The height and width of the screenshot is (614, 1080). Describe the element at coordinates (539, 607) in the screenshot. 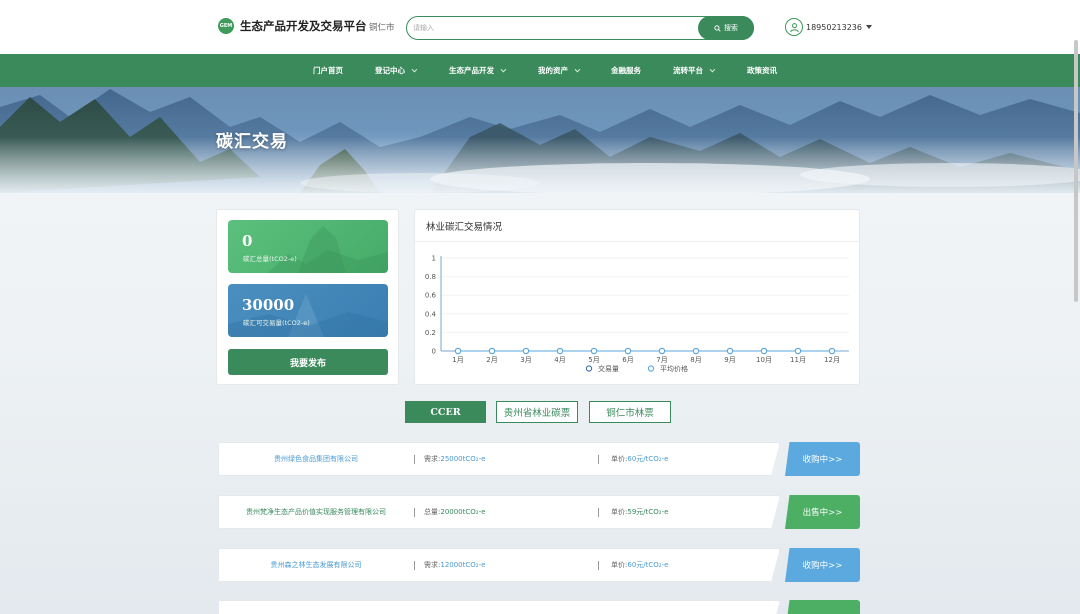

I see `listing-row` at that location.